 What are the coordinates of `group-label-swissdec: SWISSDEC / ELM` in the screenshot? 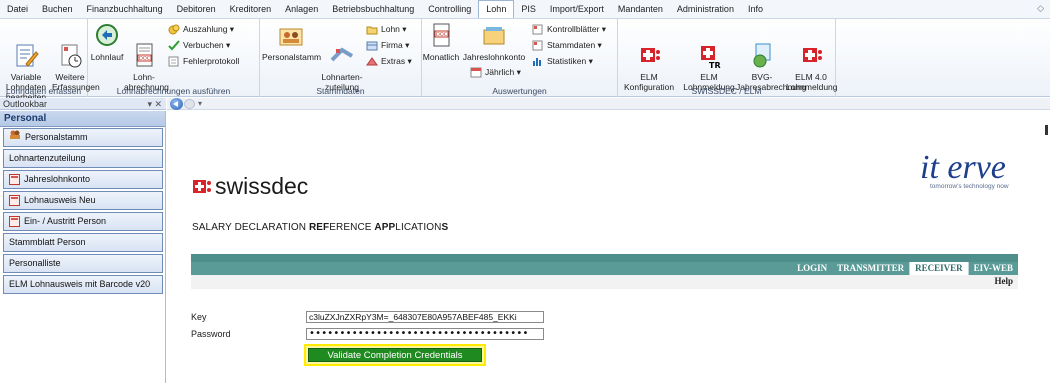 It's located at (726, 91).